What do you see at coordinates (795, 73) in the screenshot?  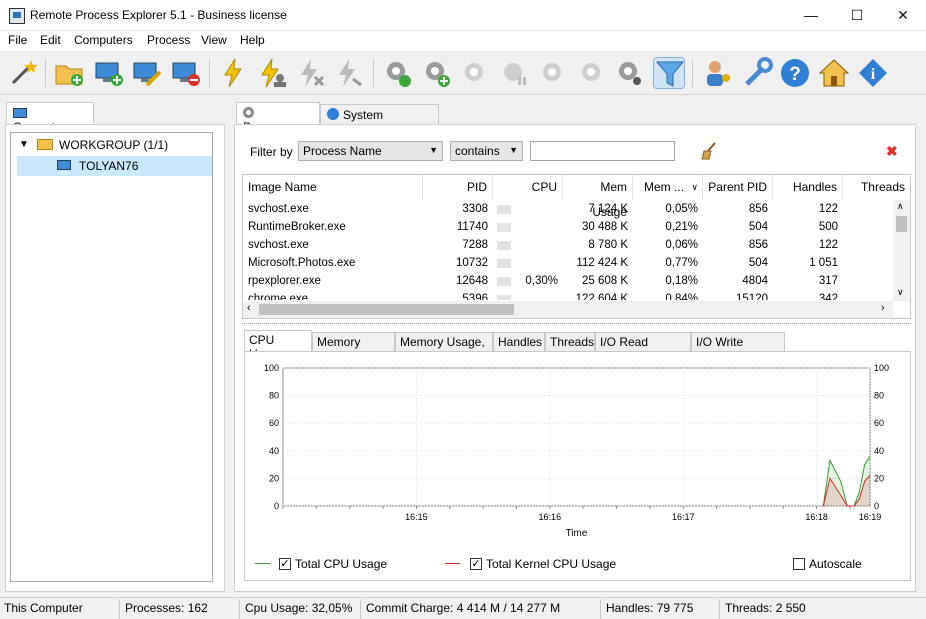 I see `help-icon: ?` at bounding box center [795, 73].